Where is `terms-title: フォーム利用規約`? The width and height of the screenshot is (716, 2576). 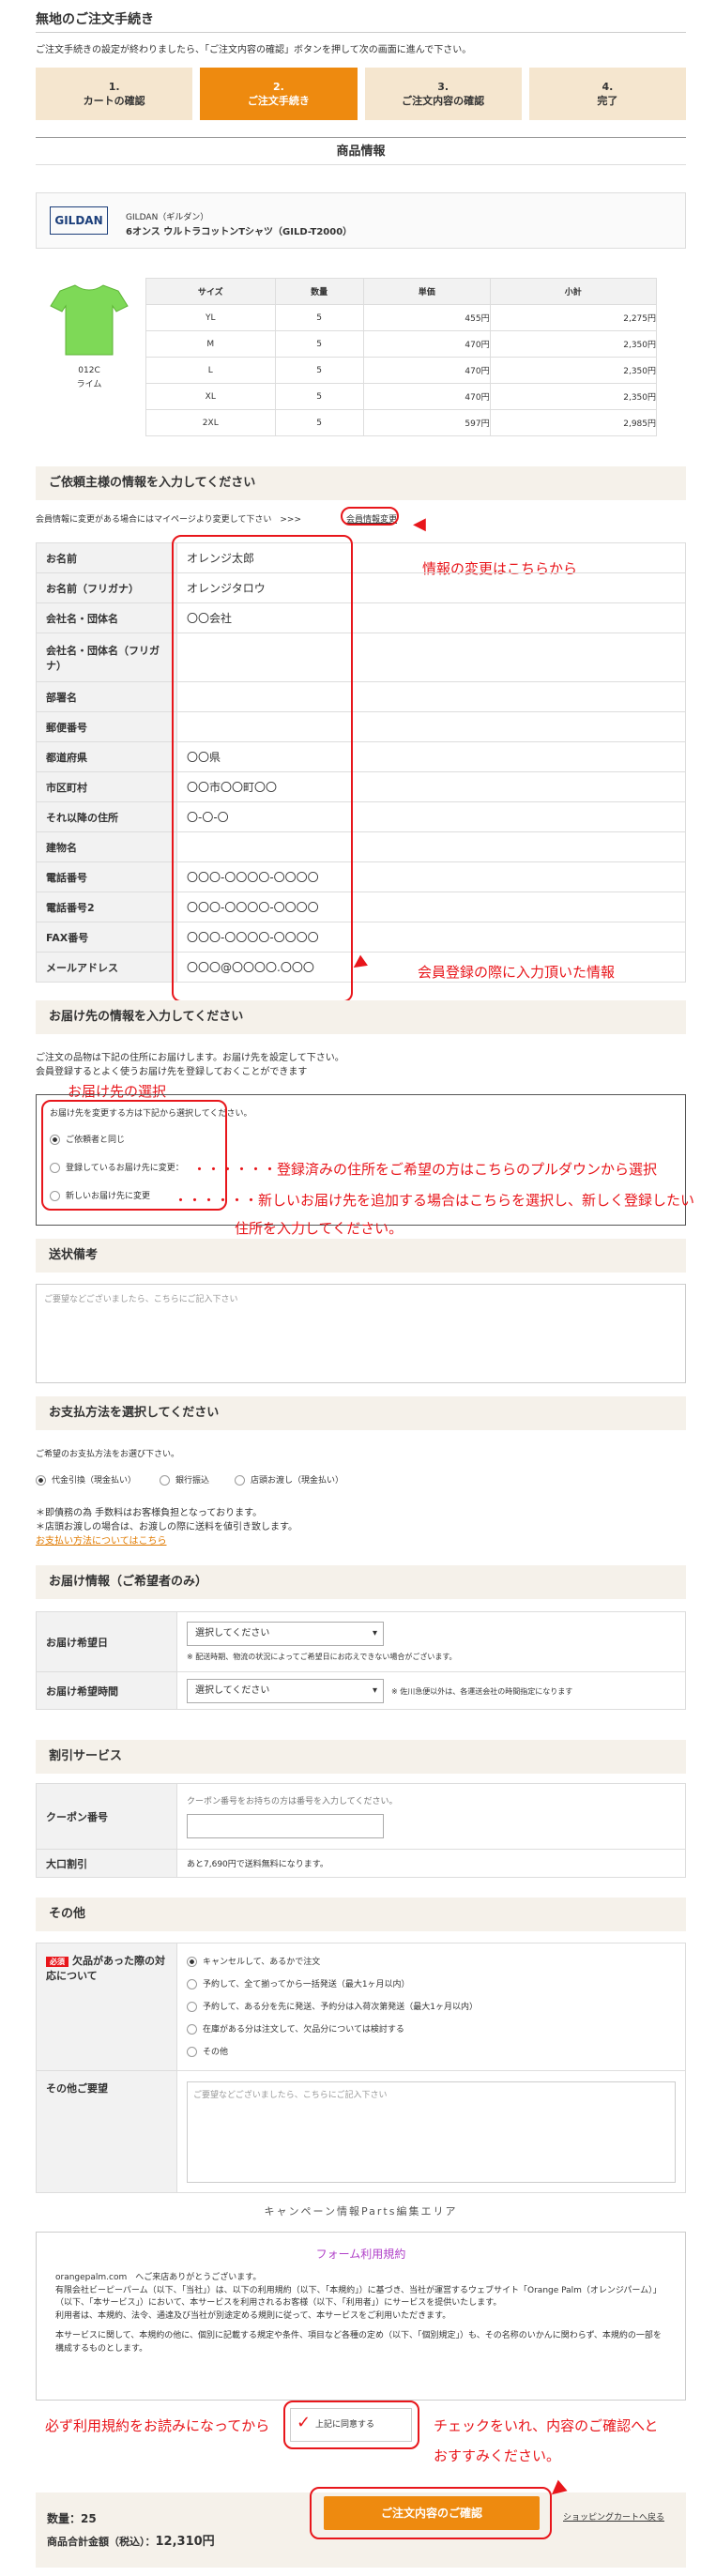
terms-title: フォーム利用規約 is located at coordinates (360, 2254).